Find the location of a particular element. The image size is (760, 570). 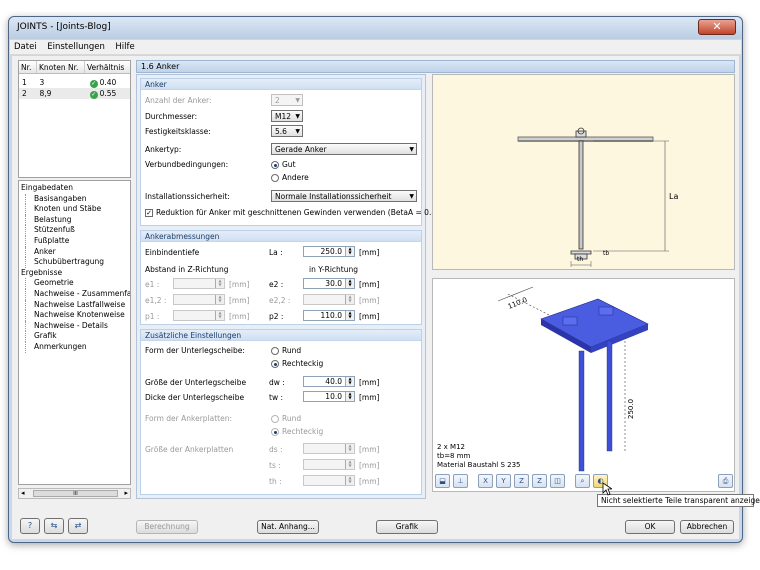

col-verhaeltnis: Verhältnis is located at coordinates (107, 67).